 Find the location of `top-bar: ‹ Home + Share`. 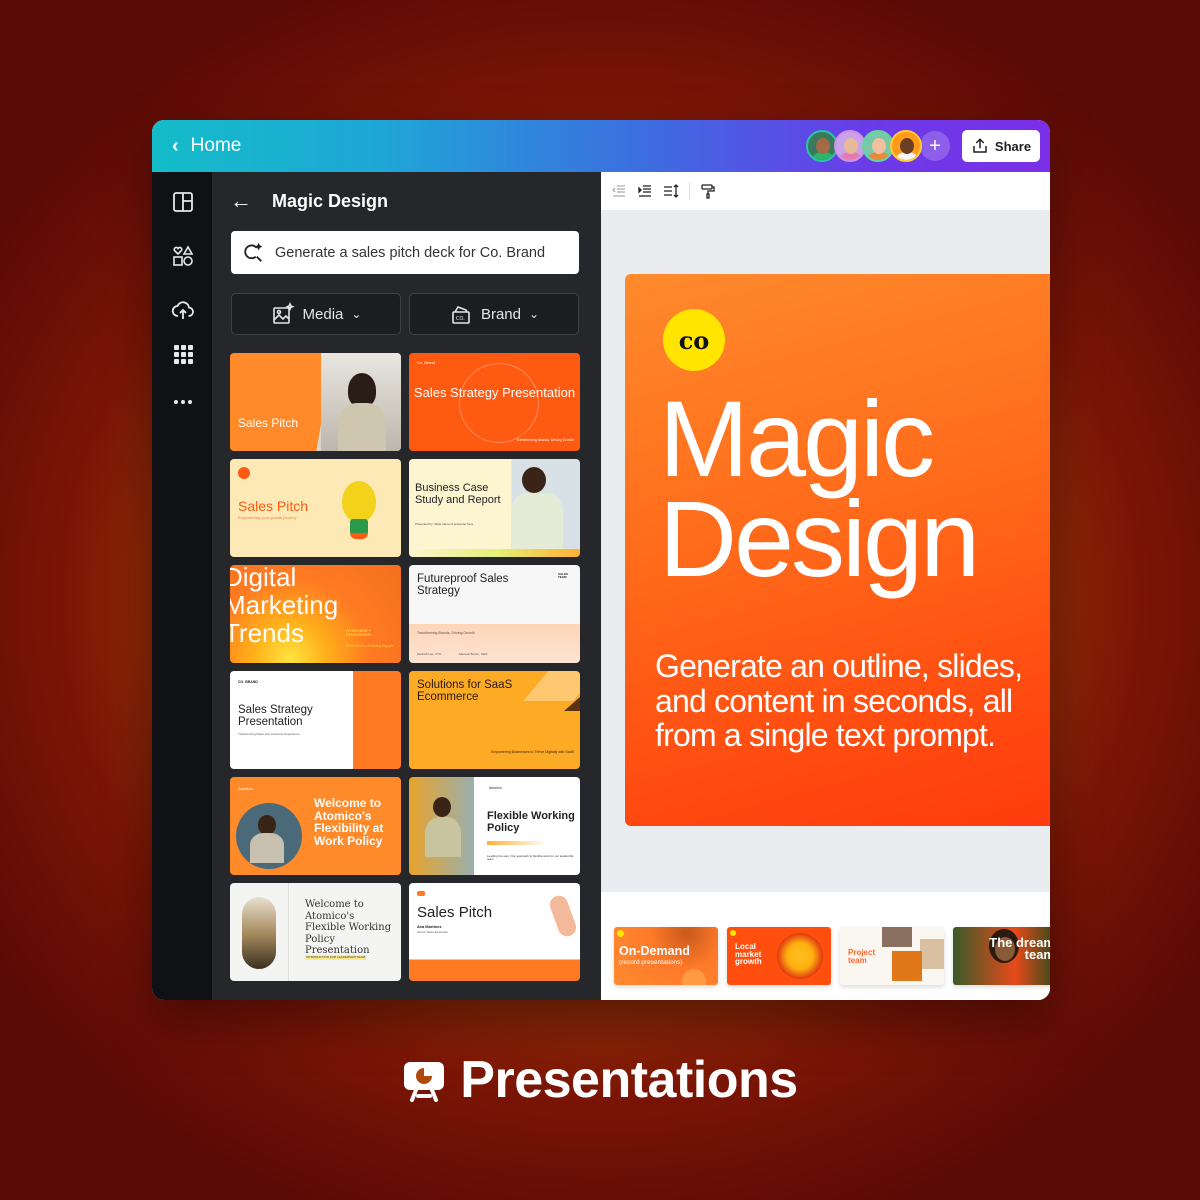

top-bar: ‹ Home + Share is located at coordinates (601, 146).